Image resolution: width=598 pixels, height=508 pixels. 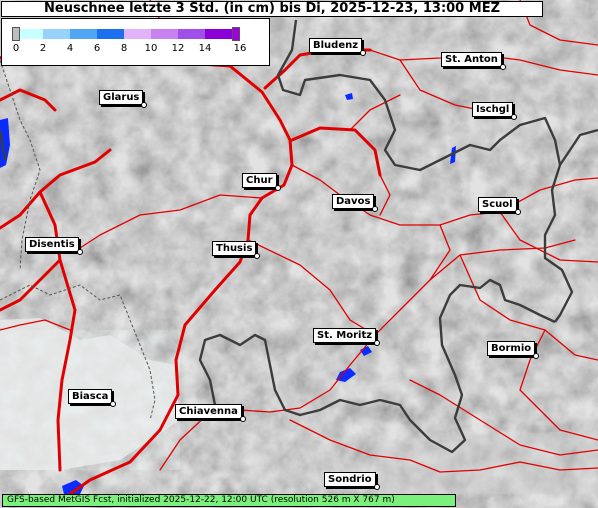 I want to click on legend-tick: 12, so click(x=178, y=48).